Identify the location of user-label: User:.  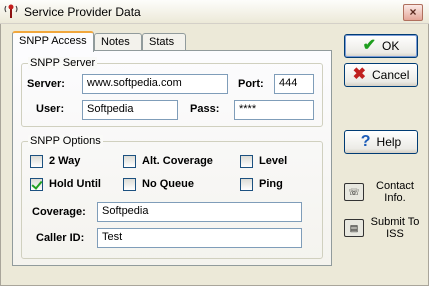
(50, 109).